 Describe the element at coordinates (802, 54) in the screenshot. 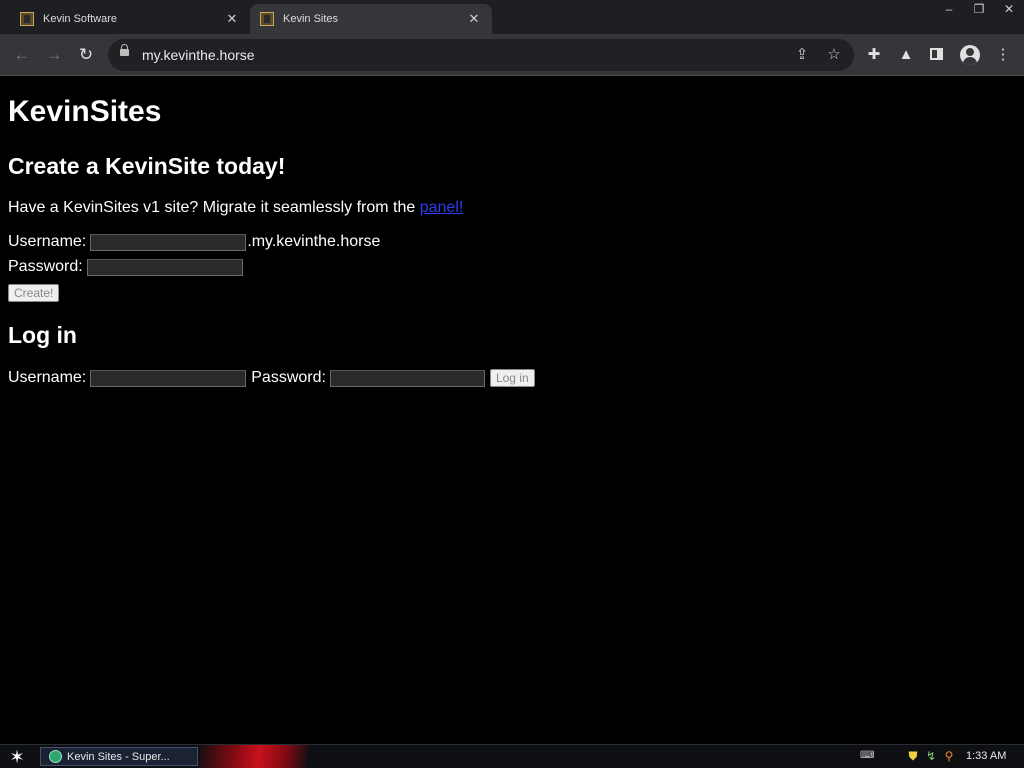

I see `share-icon: ⇪` at that location.